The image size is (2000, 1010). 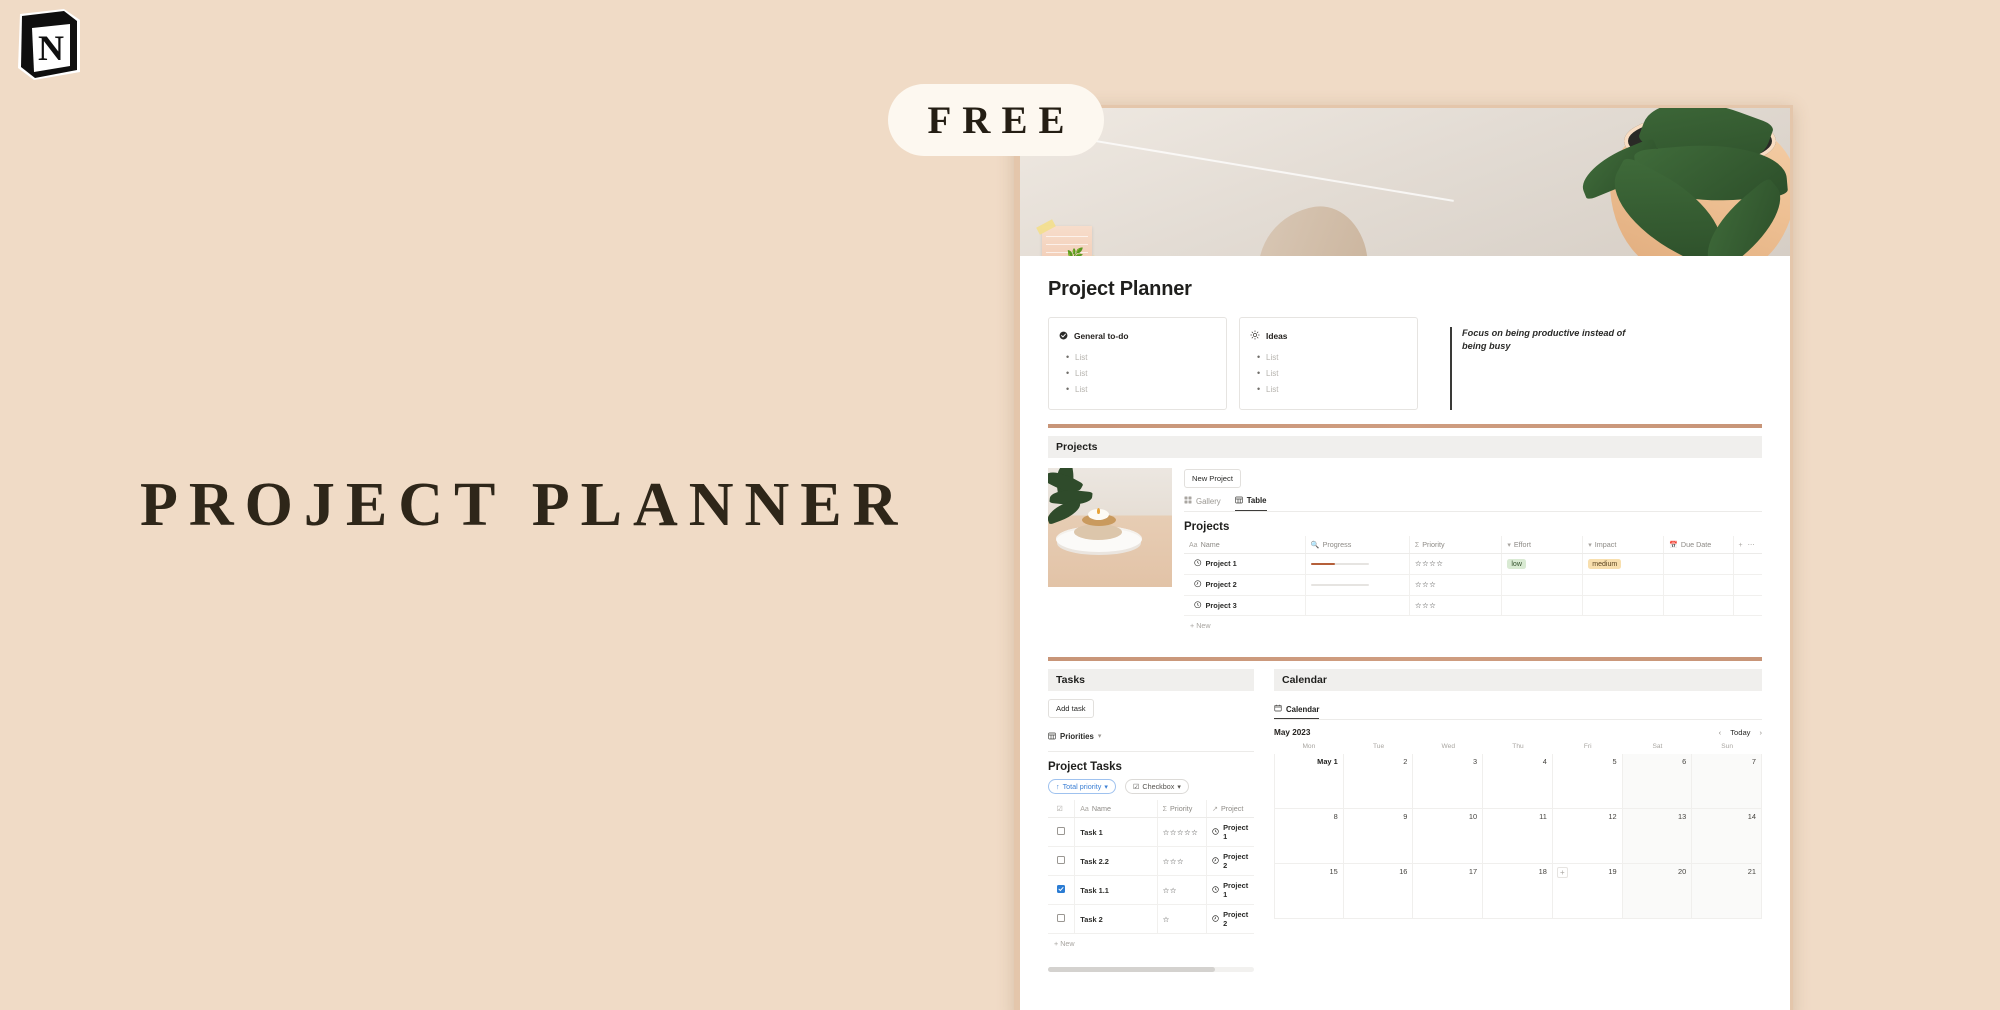 What do you see at coordinates (1587, 837) in the screenshot?
I see `calendar-day-cell: 12` at bounding box center [1587, 837].